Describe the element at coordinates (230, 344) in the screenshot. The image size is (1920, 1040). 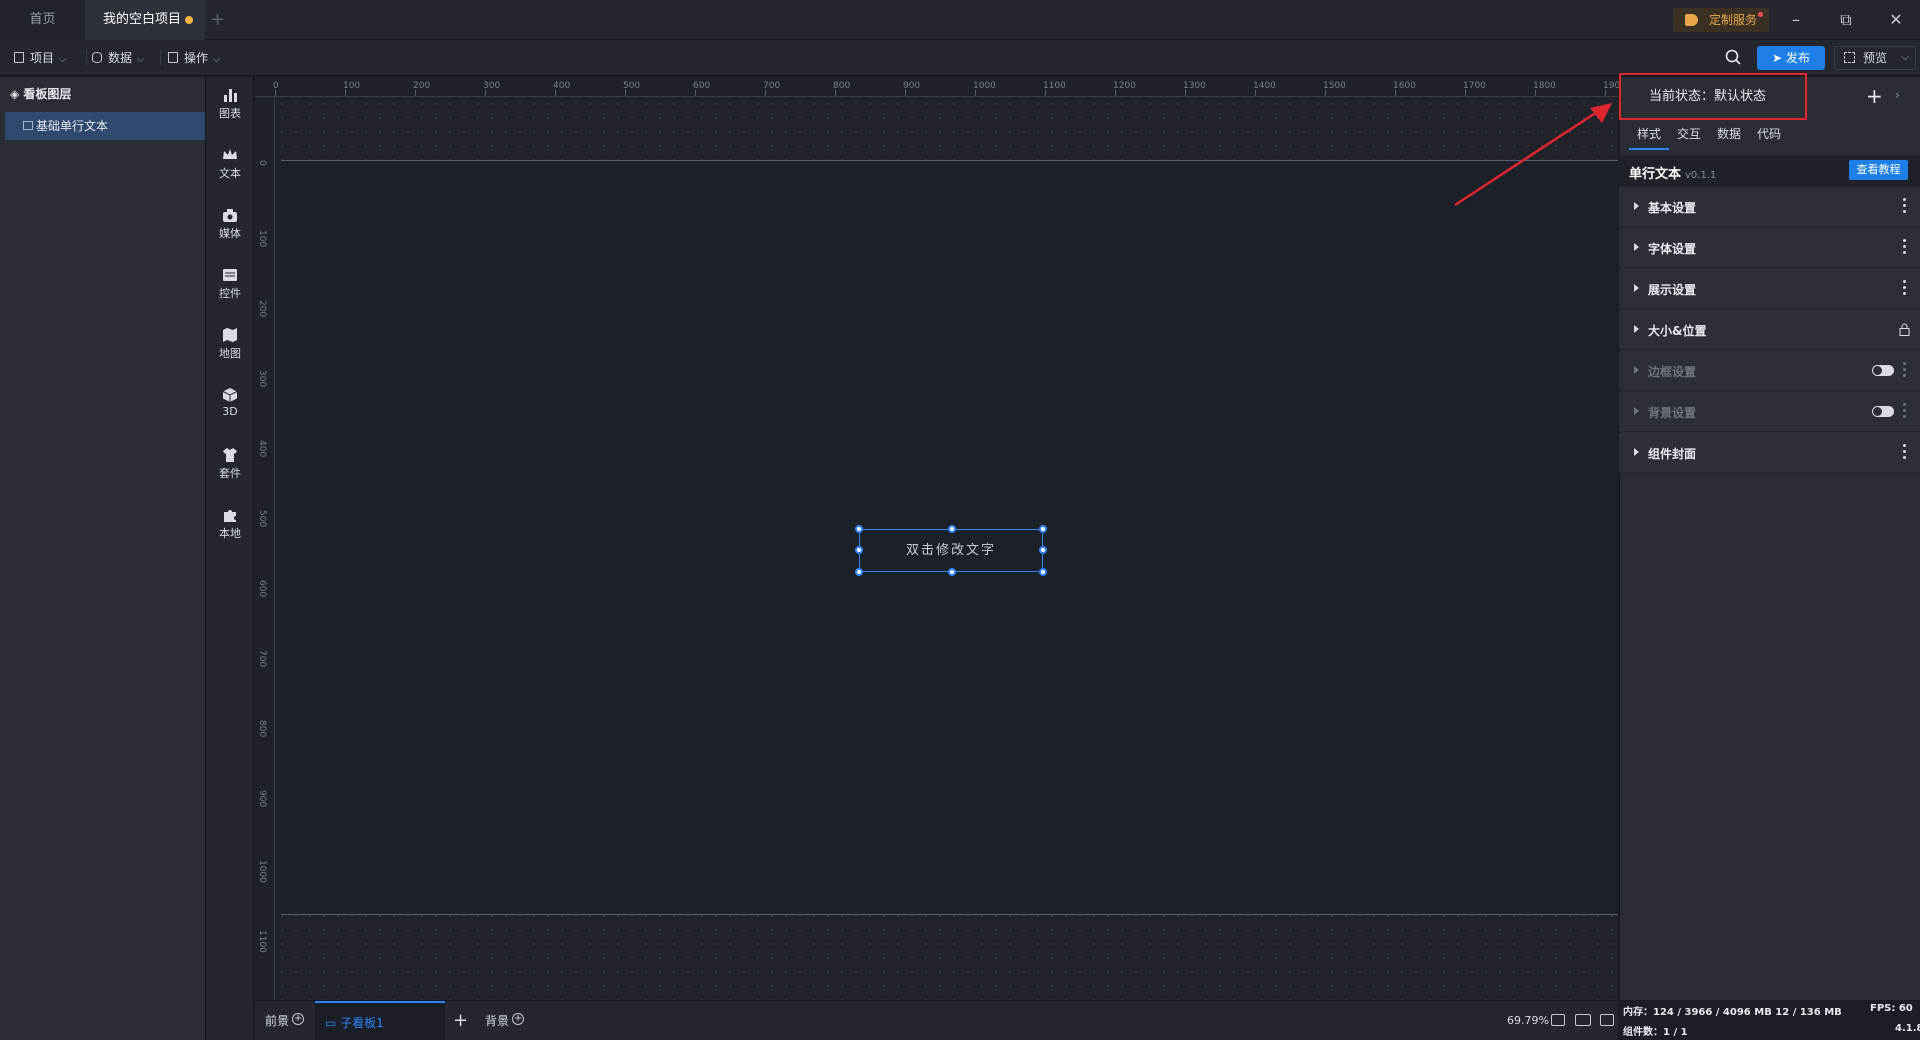
I see `component-map: 地图` at that location.